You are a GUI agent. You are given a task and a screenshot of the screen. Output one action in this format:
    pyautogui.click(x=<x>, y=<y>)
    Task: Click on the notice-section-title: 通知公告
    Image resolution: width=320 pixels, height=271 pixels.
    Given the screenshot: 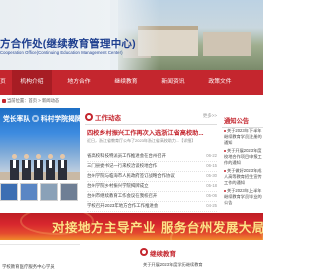 What is the action you would take?
    pyautogui.click(x=237, y=121)
    